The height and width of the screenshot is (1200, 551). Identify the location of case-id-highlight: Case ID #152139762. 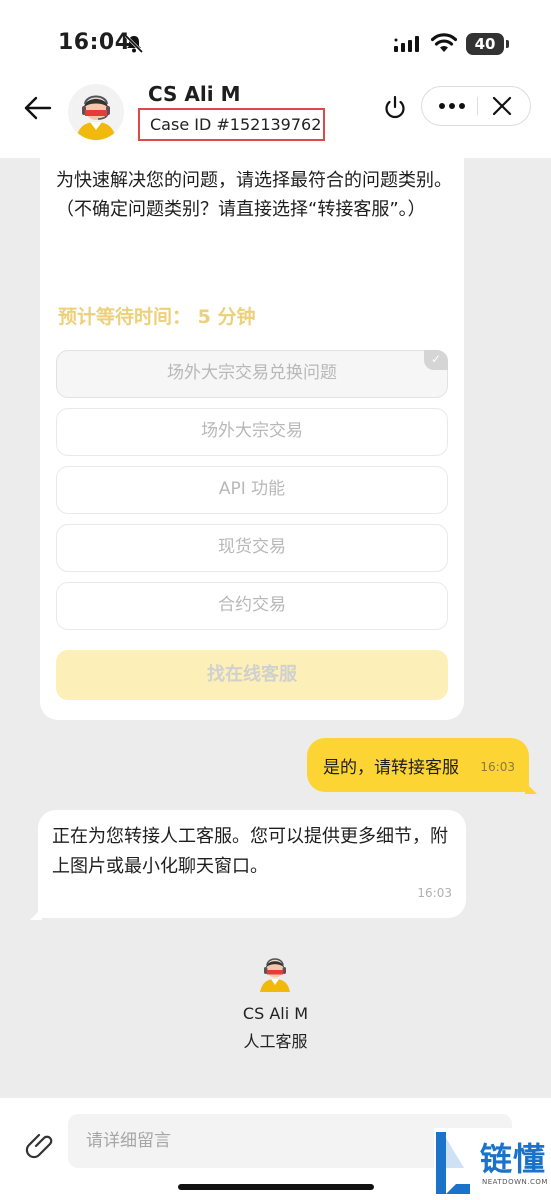
(231, 124).